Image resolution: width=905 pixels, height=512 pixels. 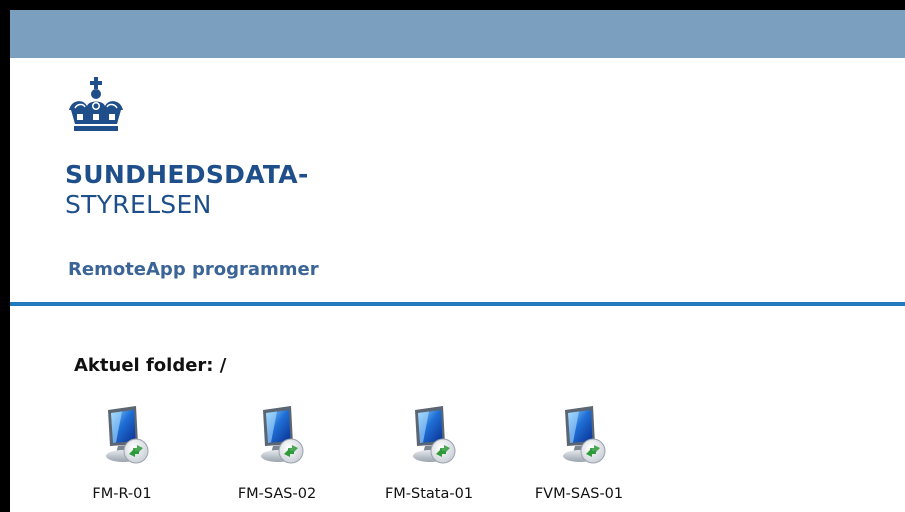 I want to click on section-divider, so click(x=457, y=304).